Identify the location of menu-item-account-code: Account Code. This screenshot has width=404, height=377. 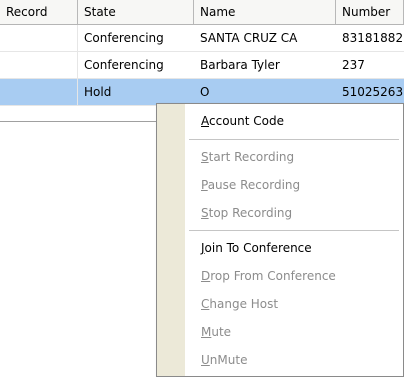
(293, 121).